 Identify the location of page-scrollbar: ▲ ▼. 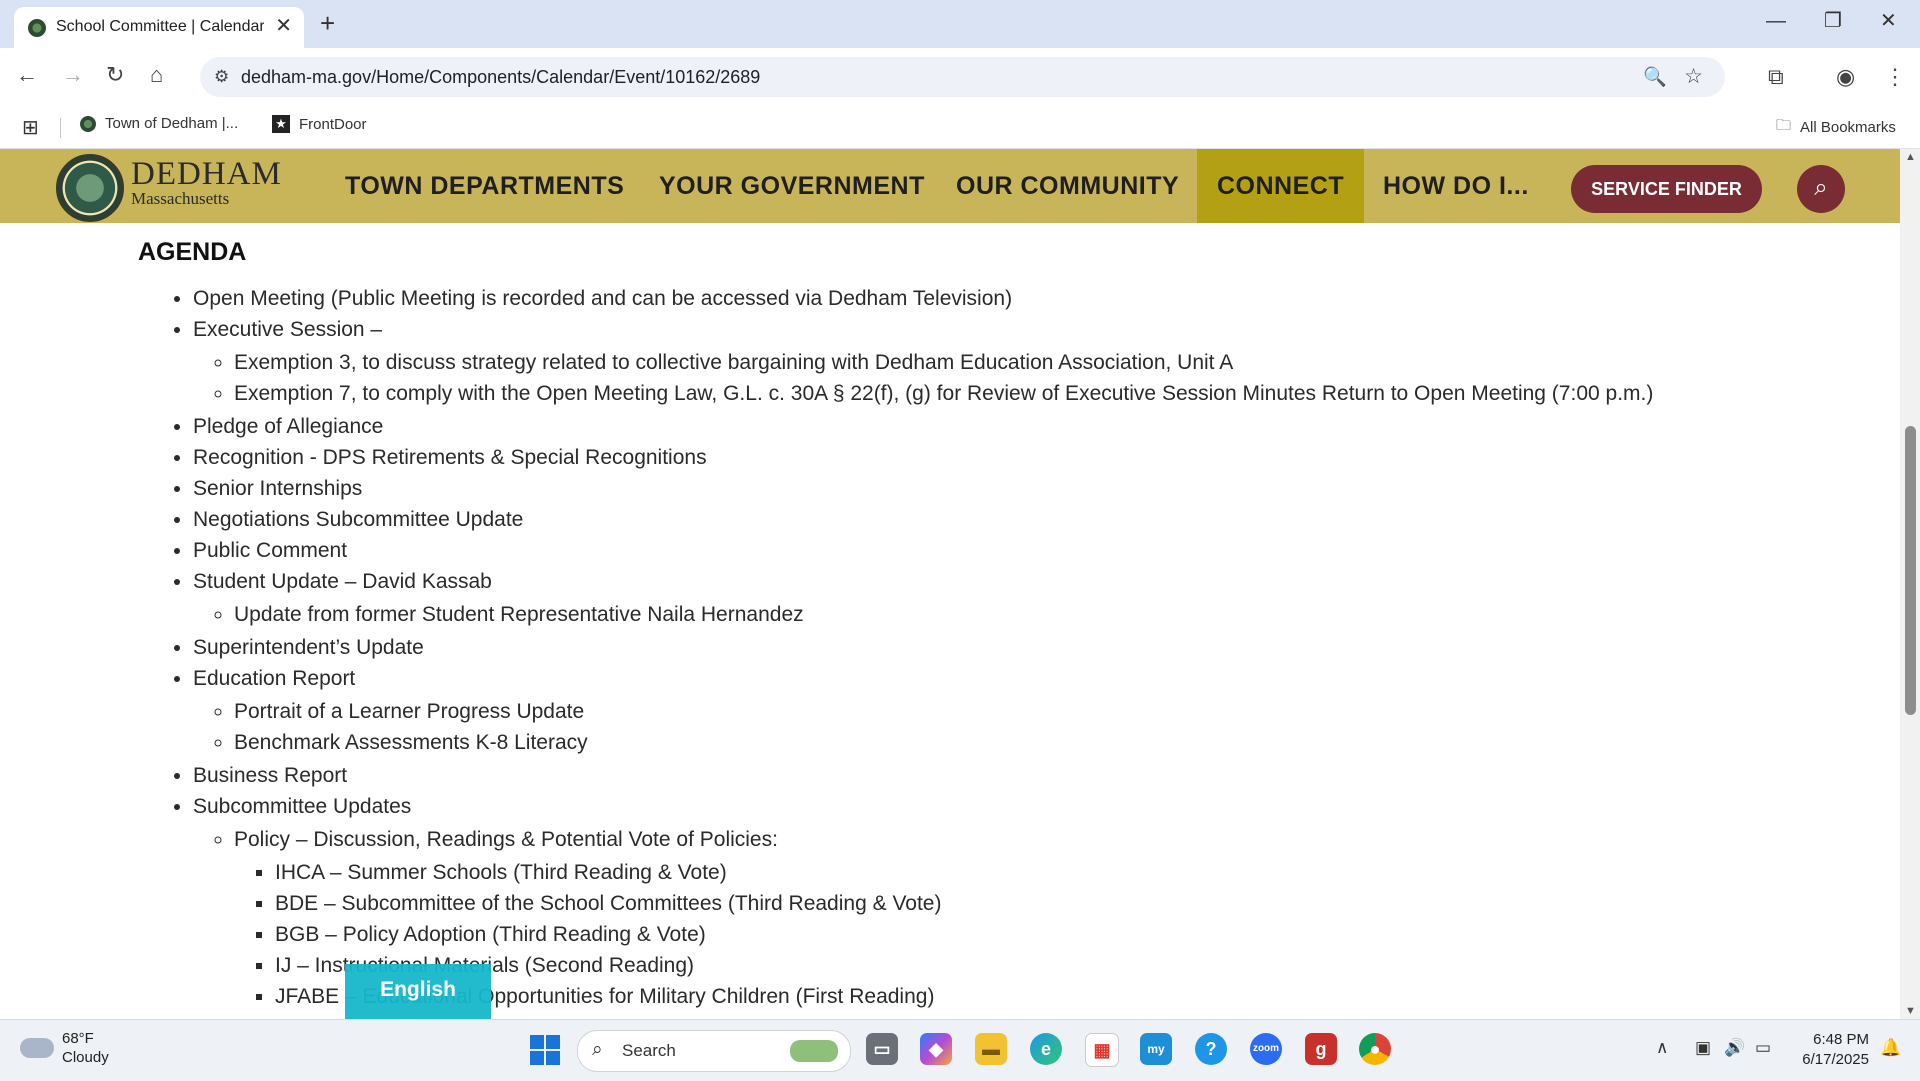
(1910, 584).